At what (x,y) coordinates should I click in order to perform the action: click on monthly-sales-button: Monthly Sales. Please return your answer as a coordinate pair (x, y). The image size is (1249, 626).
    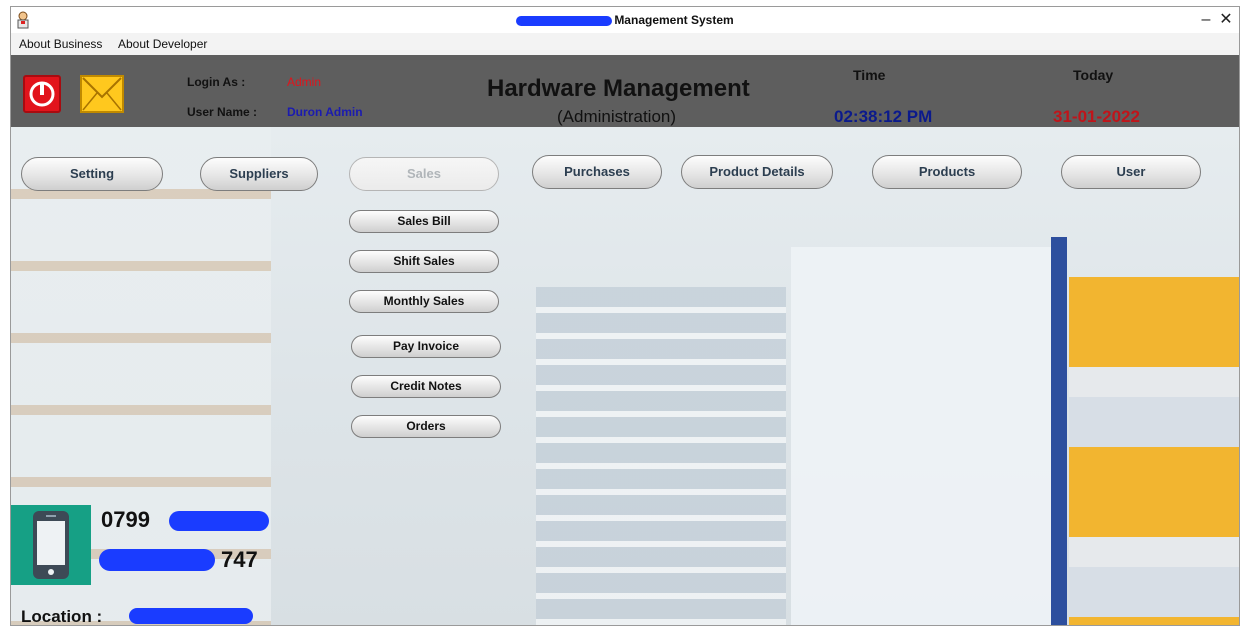
    Looking at the image, I should click on (424, 301).